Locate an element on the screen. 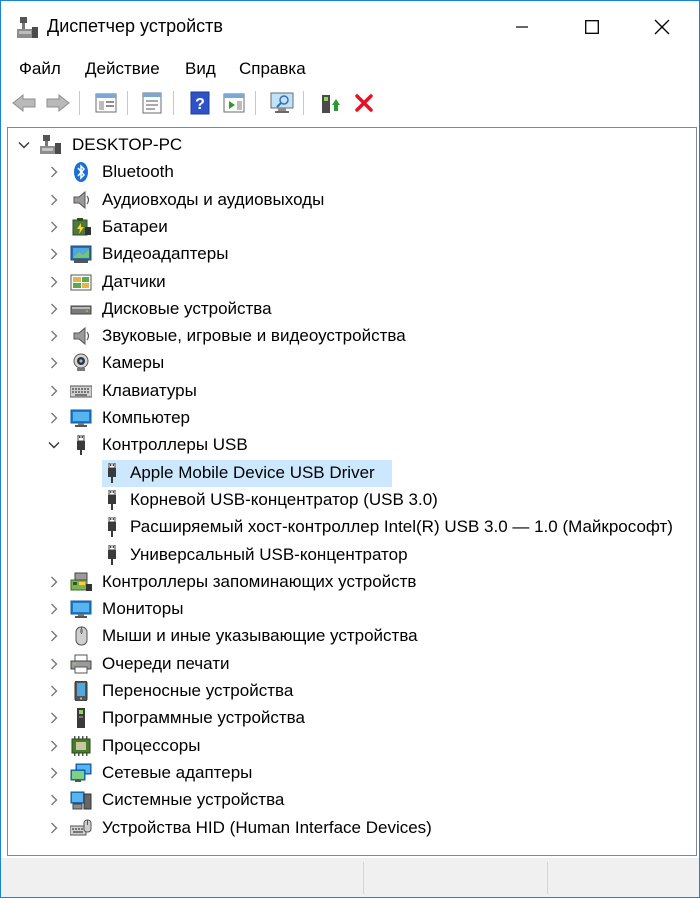 Image resolution: width=700 pixels, height=898 pixels. tree-device-selected: Apple Mobile Device USB Driver is located at coordinates (352, 473).